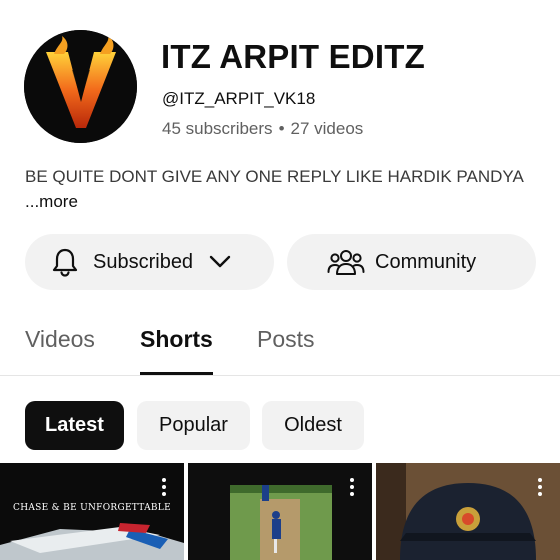 The image size is (560, 560). Describe the element at coordinates (143, 261) in the screenshot. I see `subscribed-label: Subscribed` at that location.